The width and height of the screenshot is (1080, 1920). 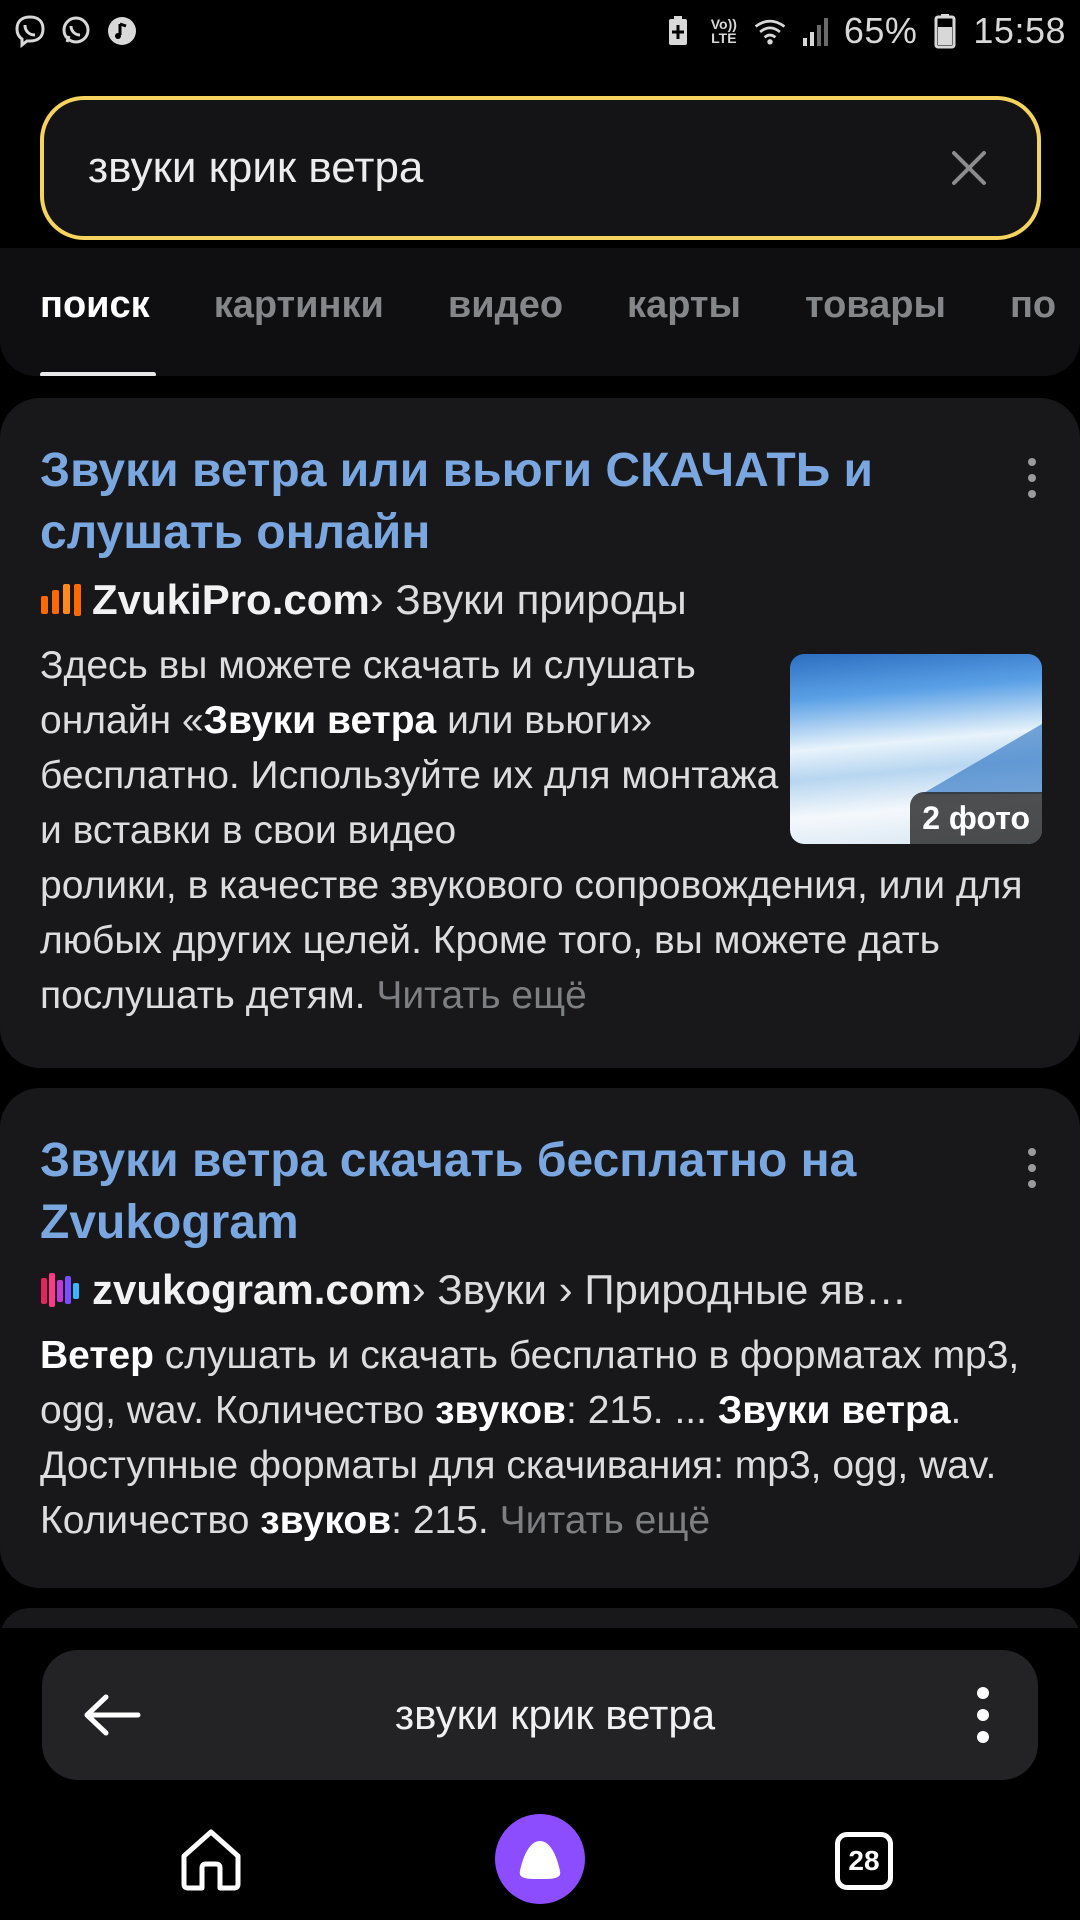 What do you see at coordinates (982, 759) in the screenshot?
I see `mountain-shape` at bounding box center [982, 759].